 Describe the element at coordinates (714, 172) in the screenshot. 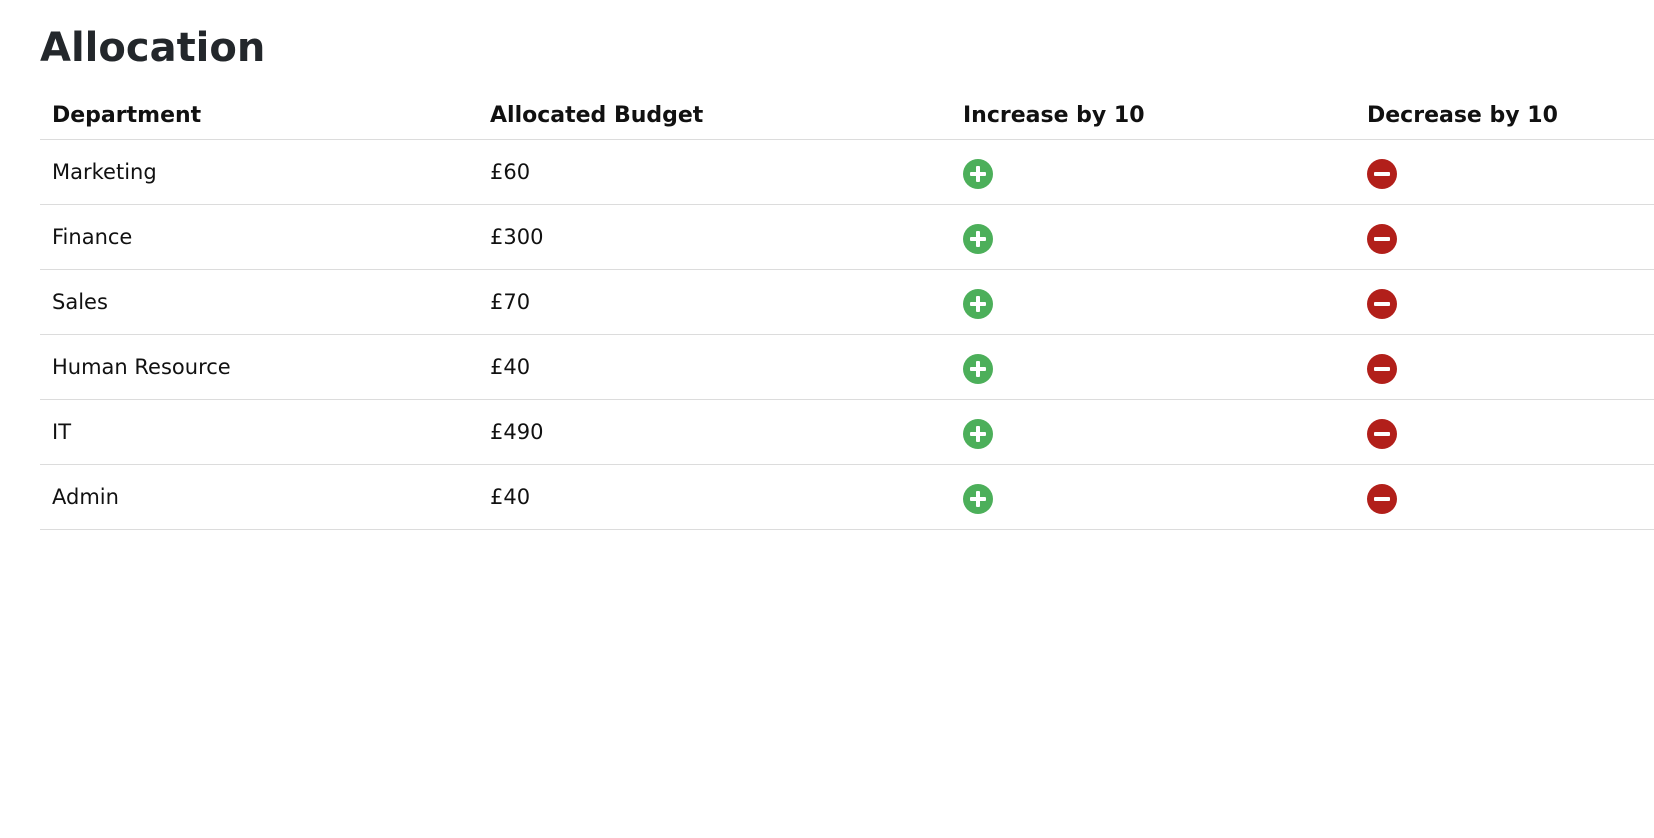

I see `budget-cell: £60` at that location.